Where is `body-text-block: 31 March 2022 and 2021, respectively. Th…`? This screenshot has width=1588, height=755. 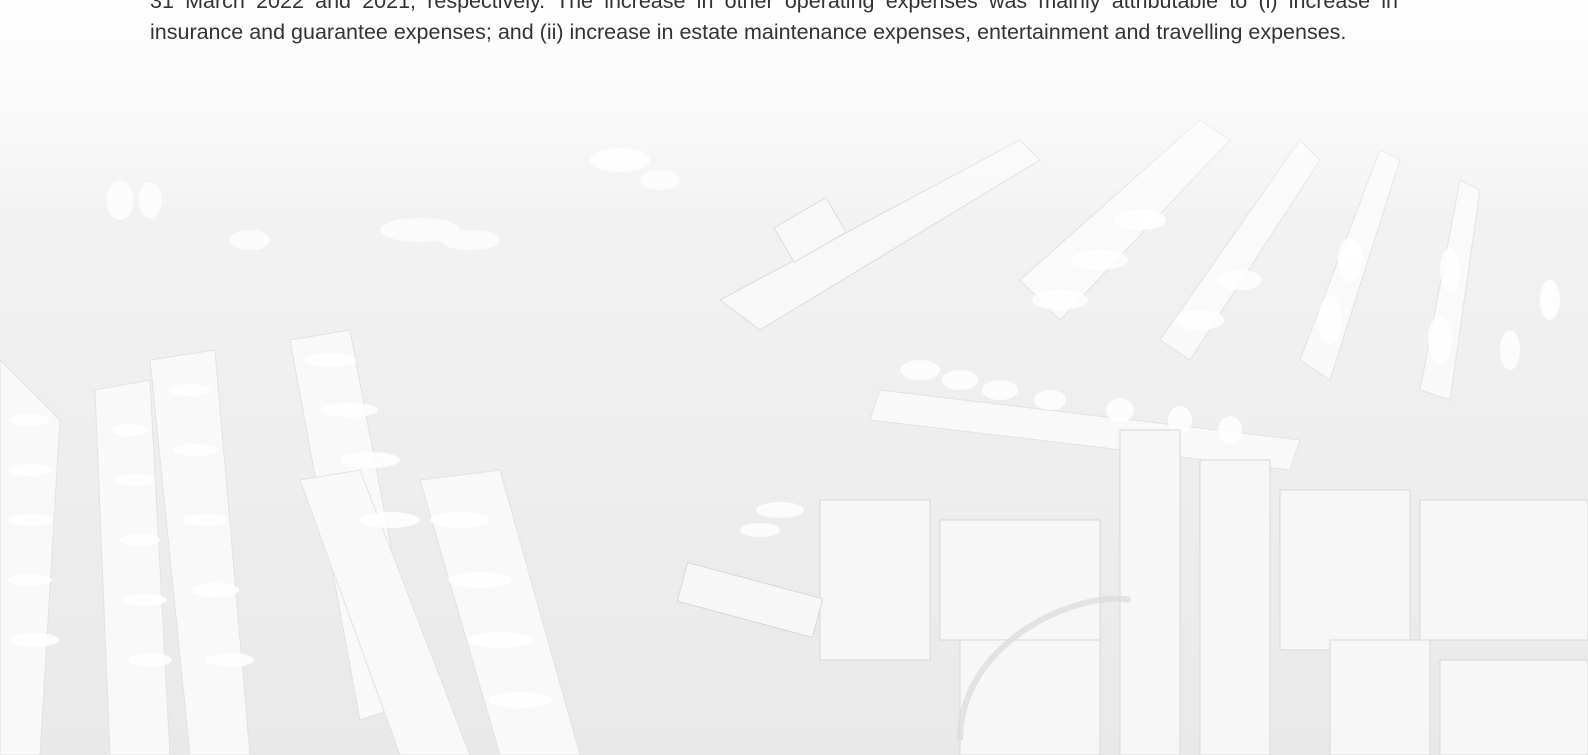 body-text-block: 31 March 2022 and 2021, respectively. Th… is located at coordinates (774, 24).